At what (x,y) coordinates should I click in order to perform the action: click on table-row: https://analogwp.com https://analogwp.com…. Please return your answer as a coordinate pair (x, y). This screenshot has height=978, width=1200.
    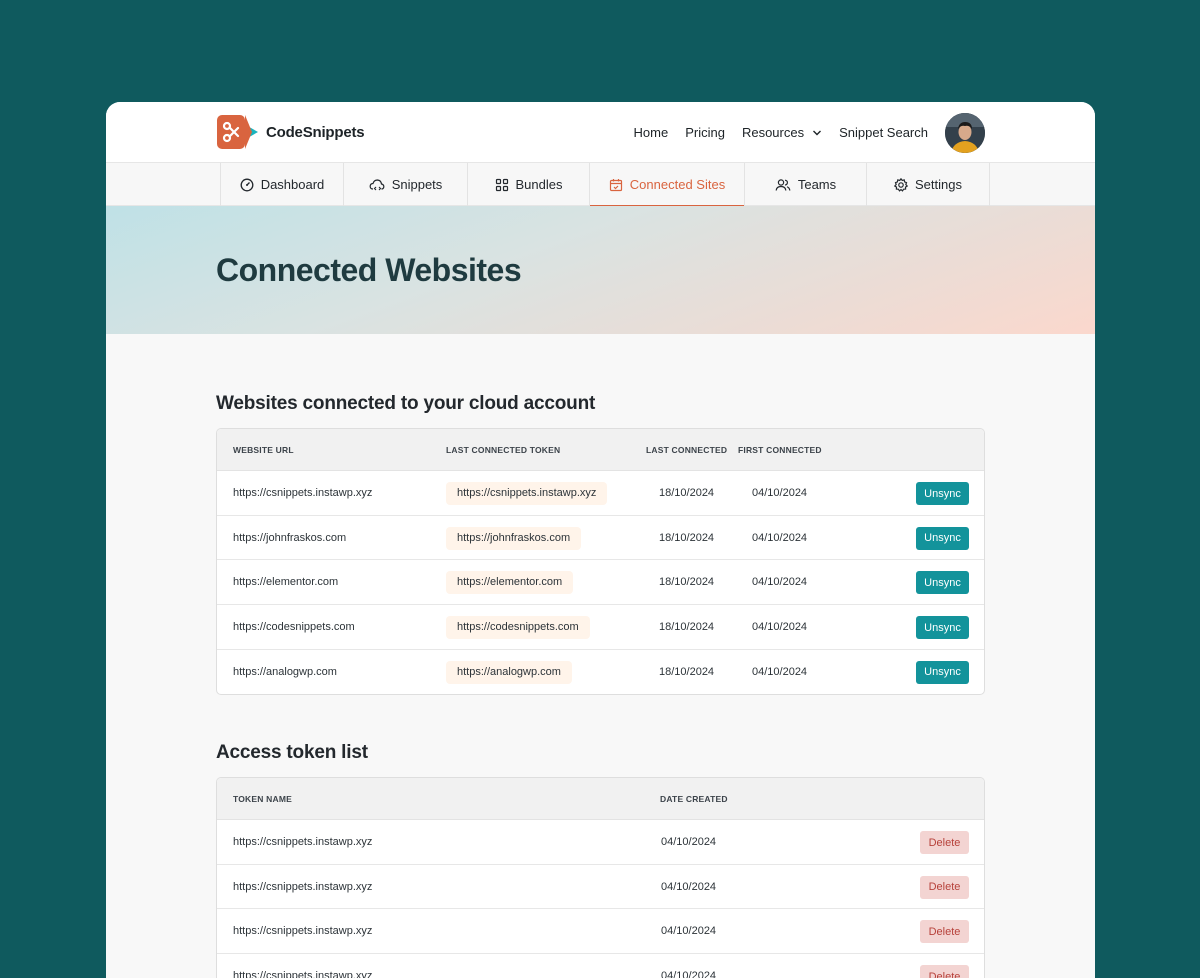
    Looking at the image, I should click on (600, 672).